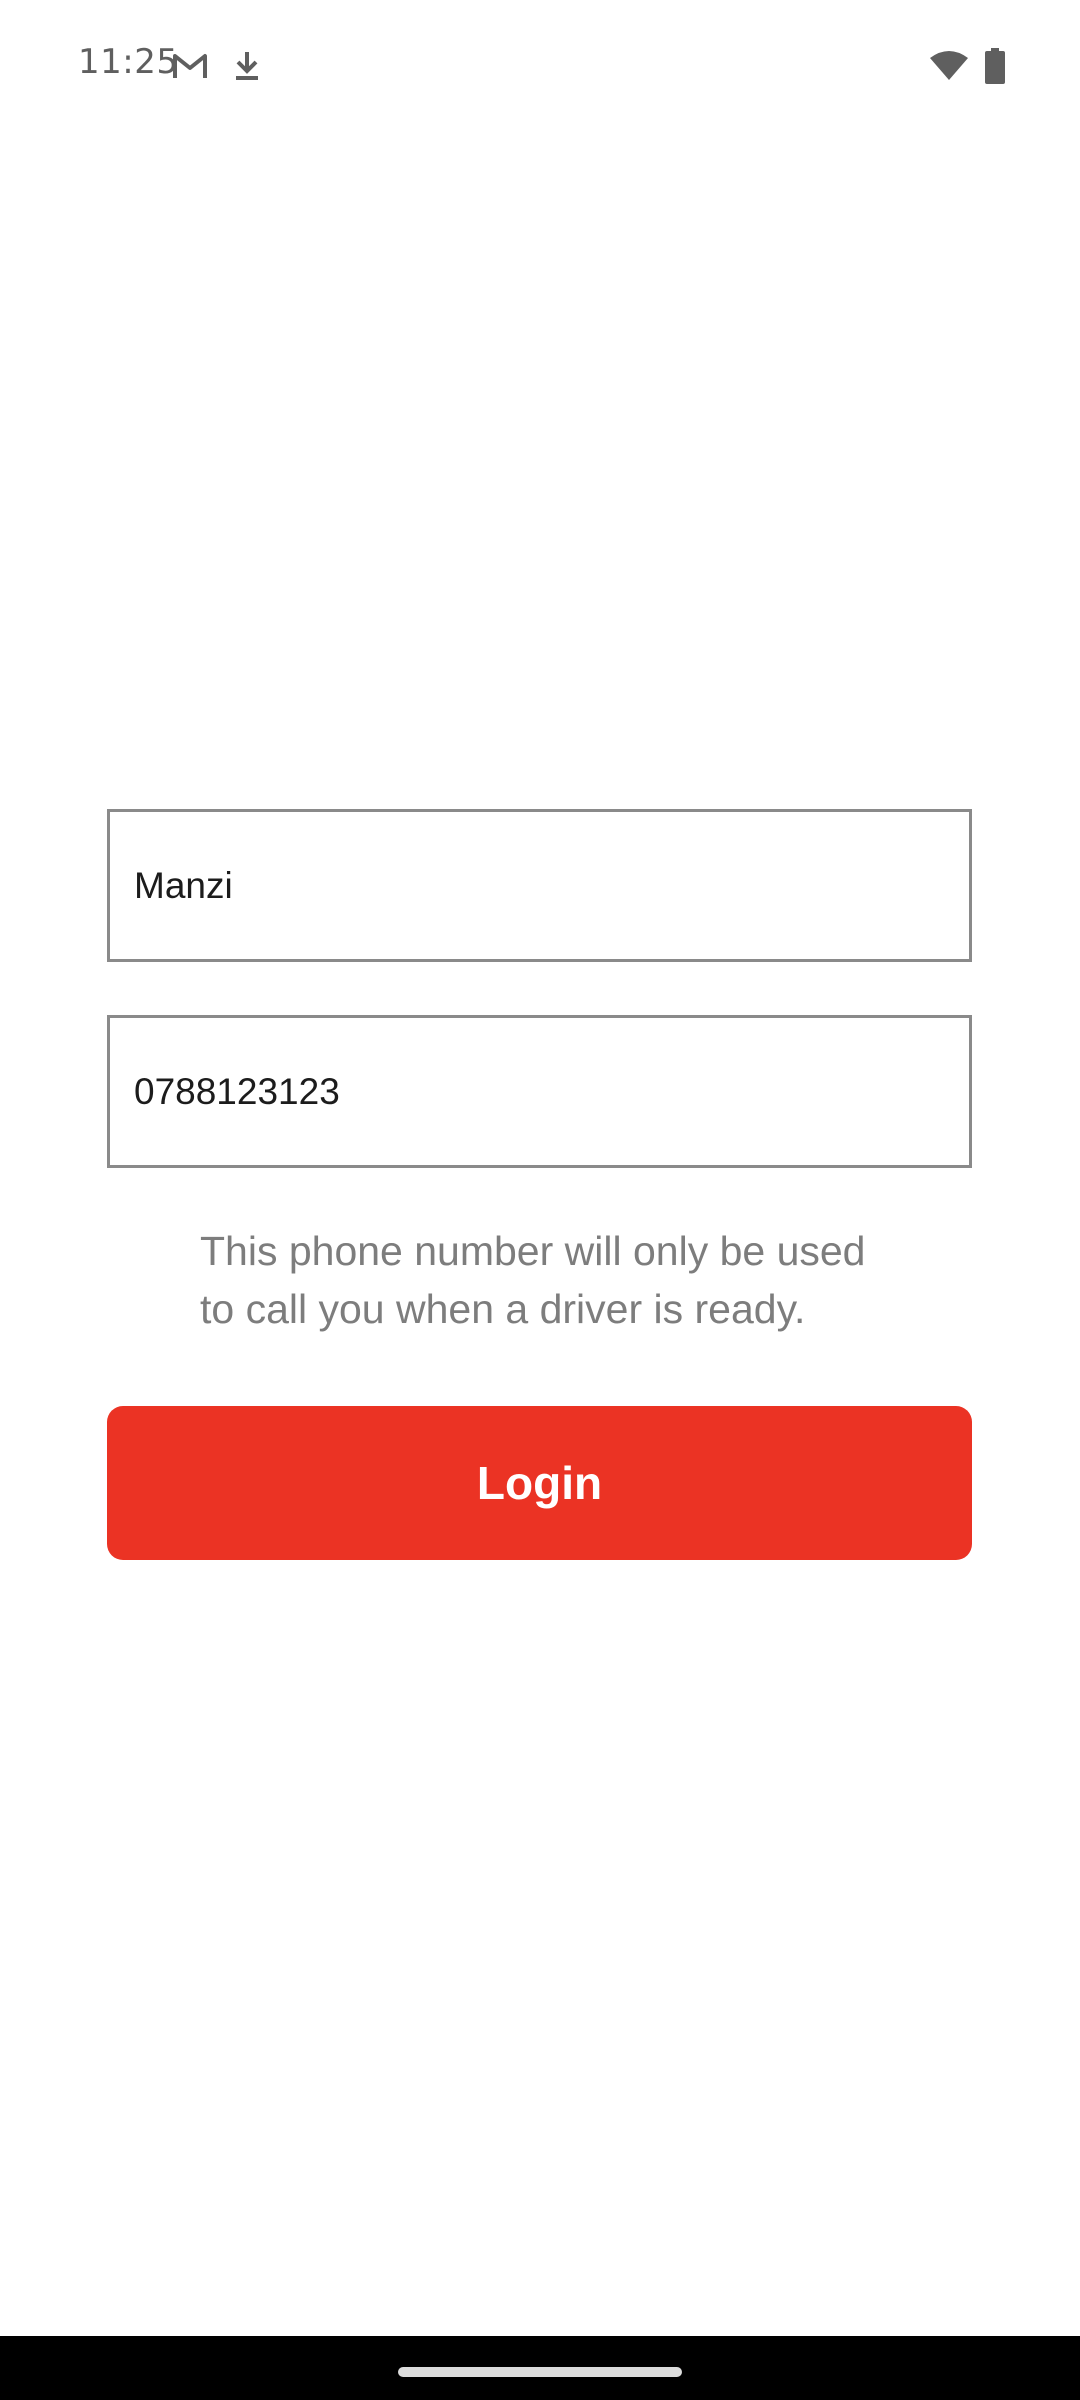 This screenshot has width=1080, height=2400. I want to click on status-bar: 11:25, so click(540, 65).